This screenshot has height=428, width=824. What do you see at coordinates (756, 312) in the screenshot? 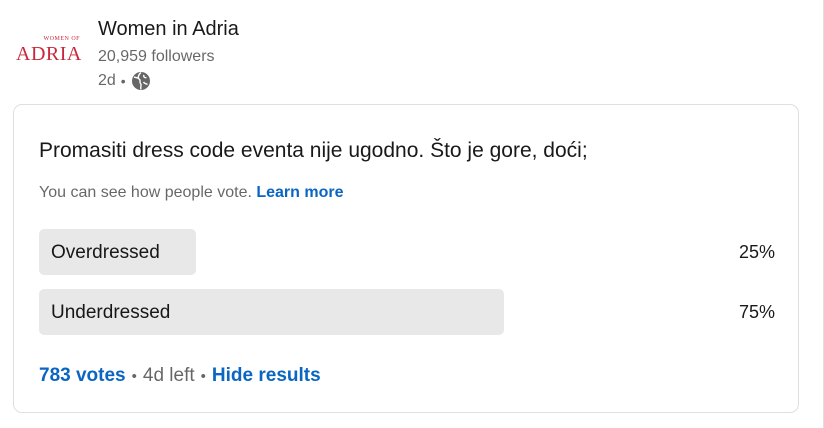
I see `poll-option-percent: 75%` at bounding box center [756, 312].